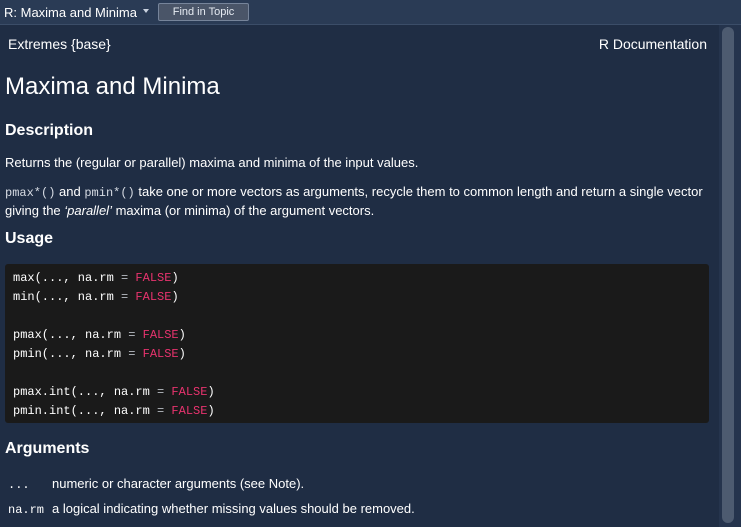  What do you see at coordinates (146, 11) in the screenshot?
I see `chevron-down-icon` at bounding box center [146, 11].